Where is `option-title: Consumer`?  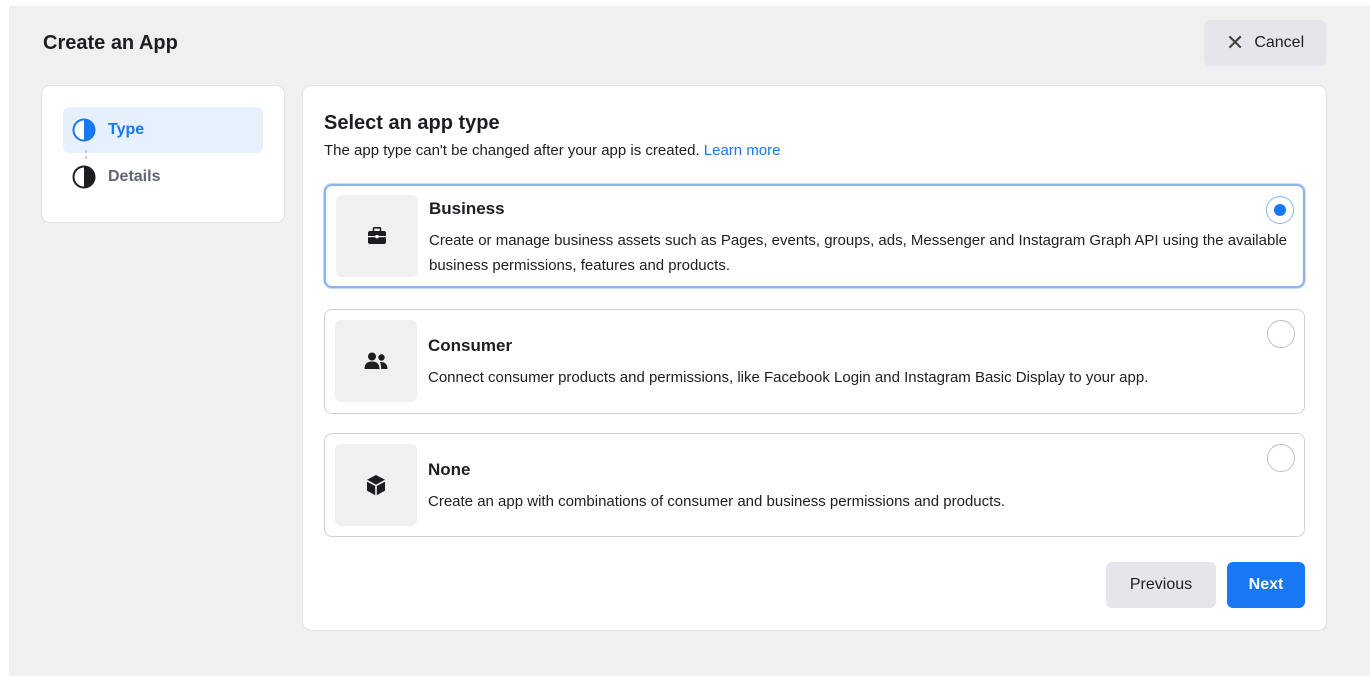
option-title: Consumer is located at coordinates (470, 345).